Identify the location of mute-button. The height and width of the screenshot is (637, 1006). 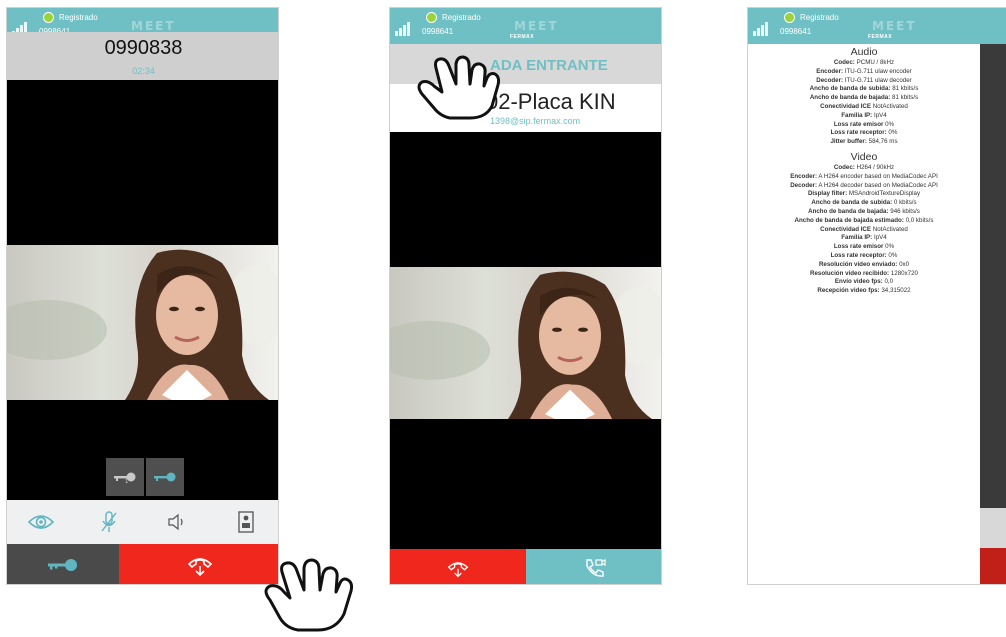
(109, 522).